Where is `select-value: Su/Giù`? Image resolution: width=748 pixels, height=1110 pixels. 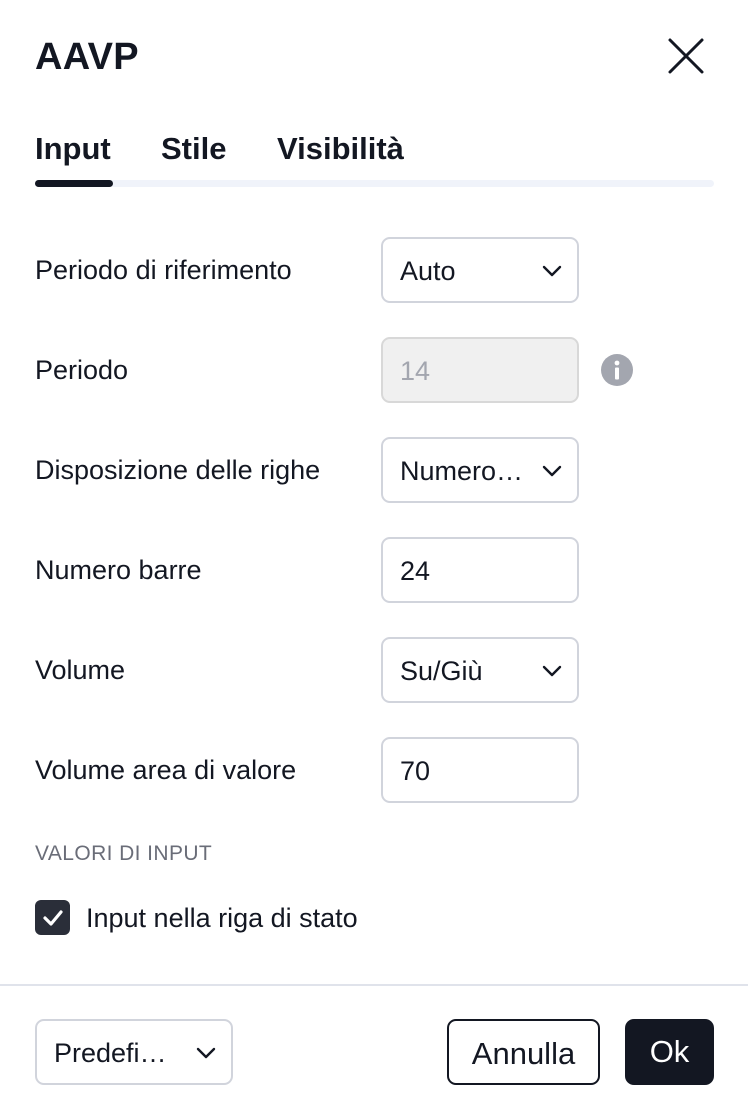
select-value: Su/Giù is located at coordinates (441, 671).